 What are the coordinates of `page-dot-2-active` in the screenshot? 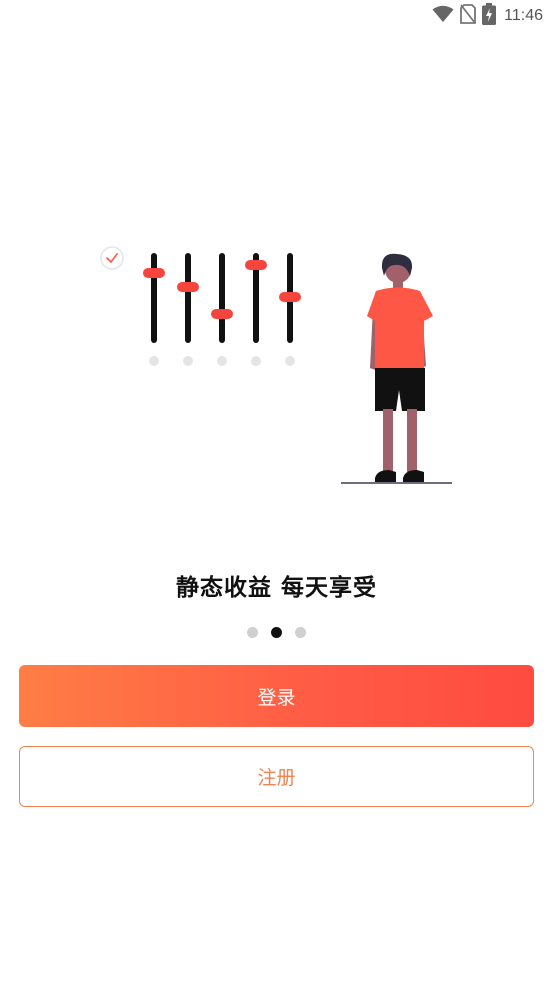 It's located at (276, 632).